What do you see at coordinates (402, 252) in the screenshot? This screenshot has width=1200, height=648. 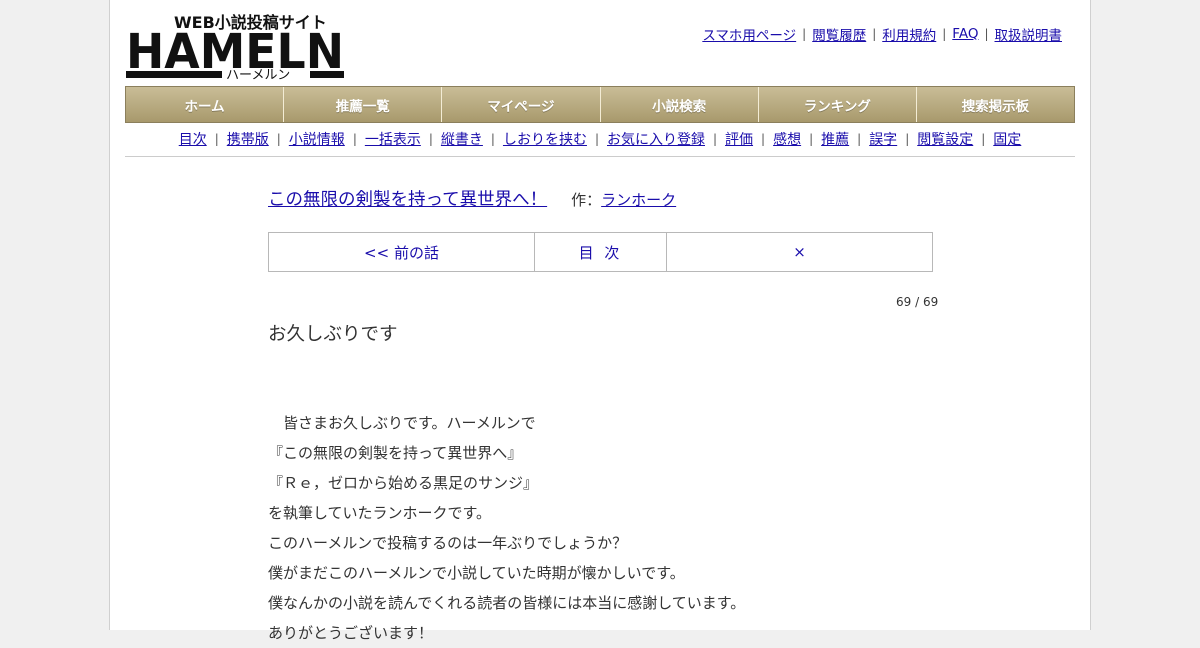 I see `prev-chapter-button: << 前の話` at bounding box center [402, 252].